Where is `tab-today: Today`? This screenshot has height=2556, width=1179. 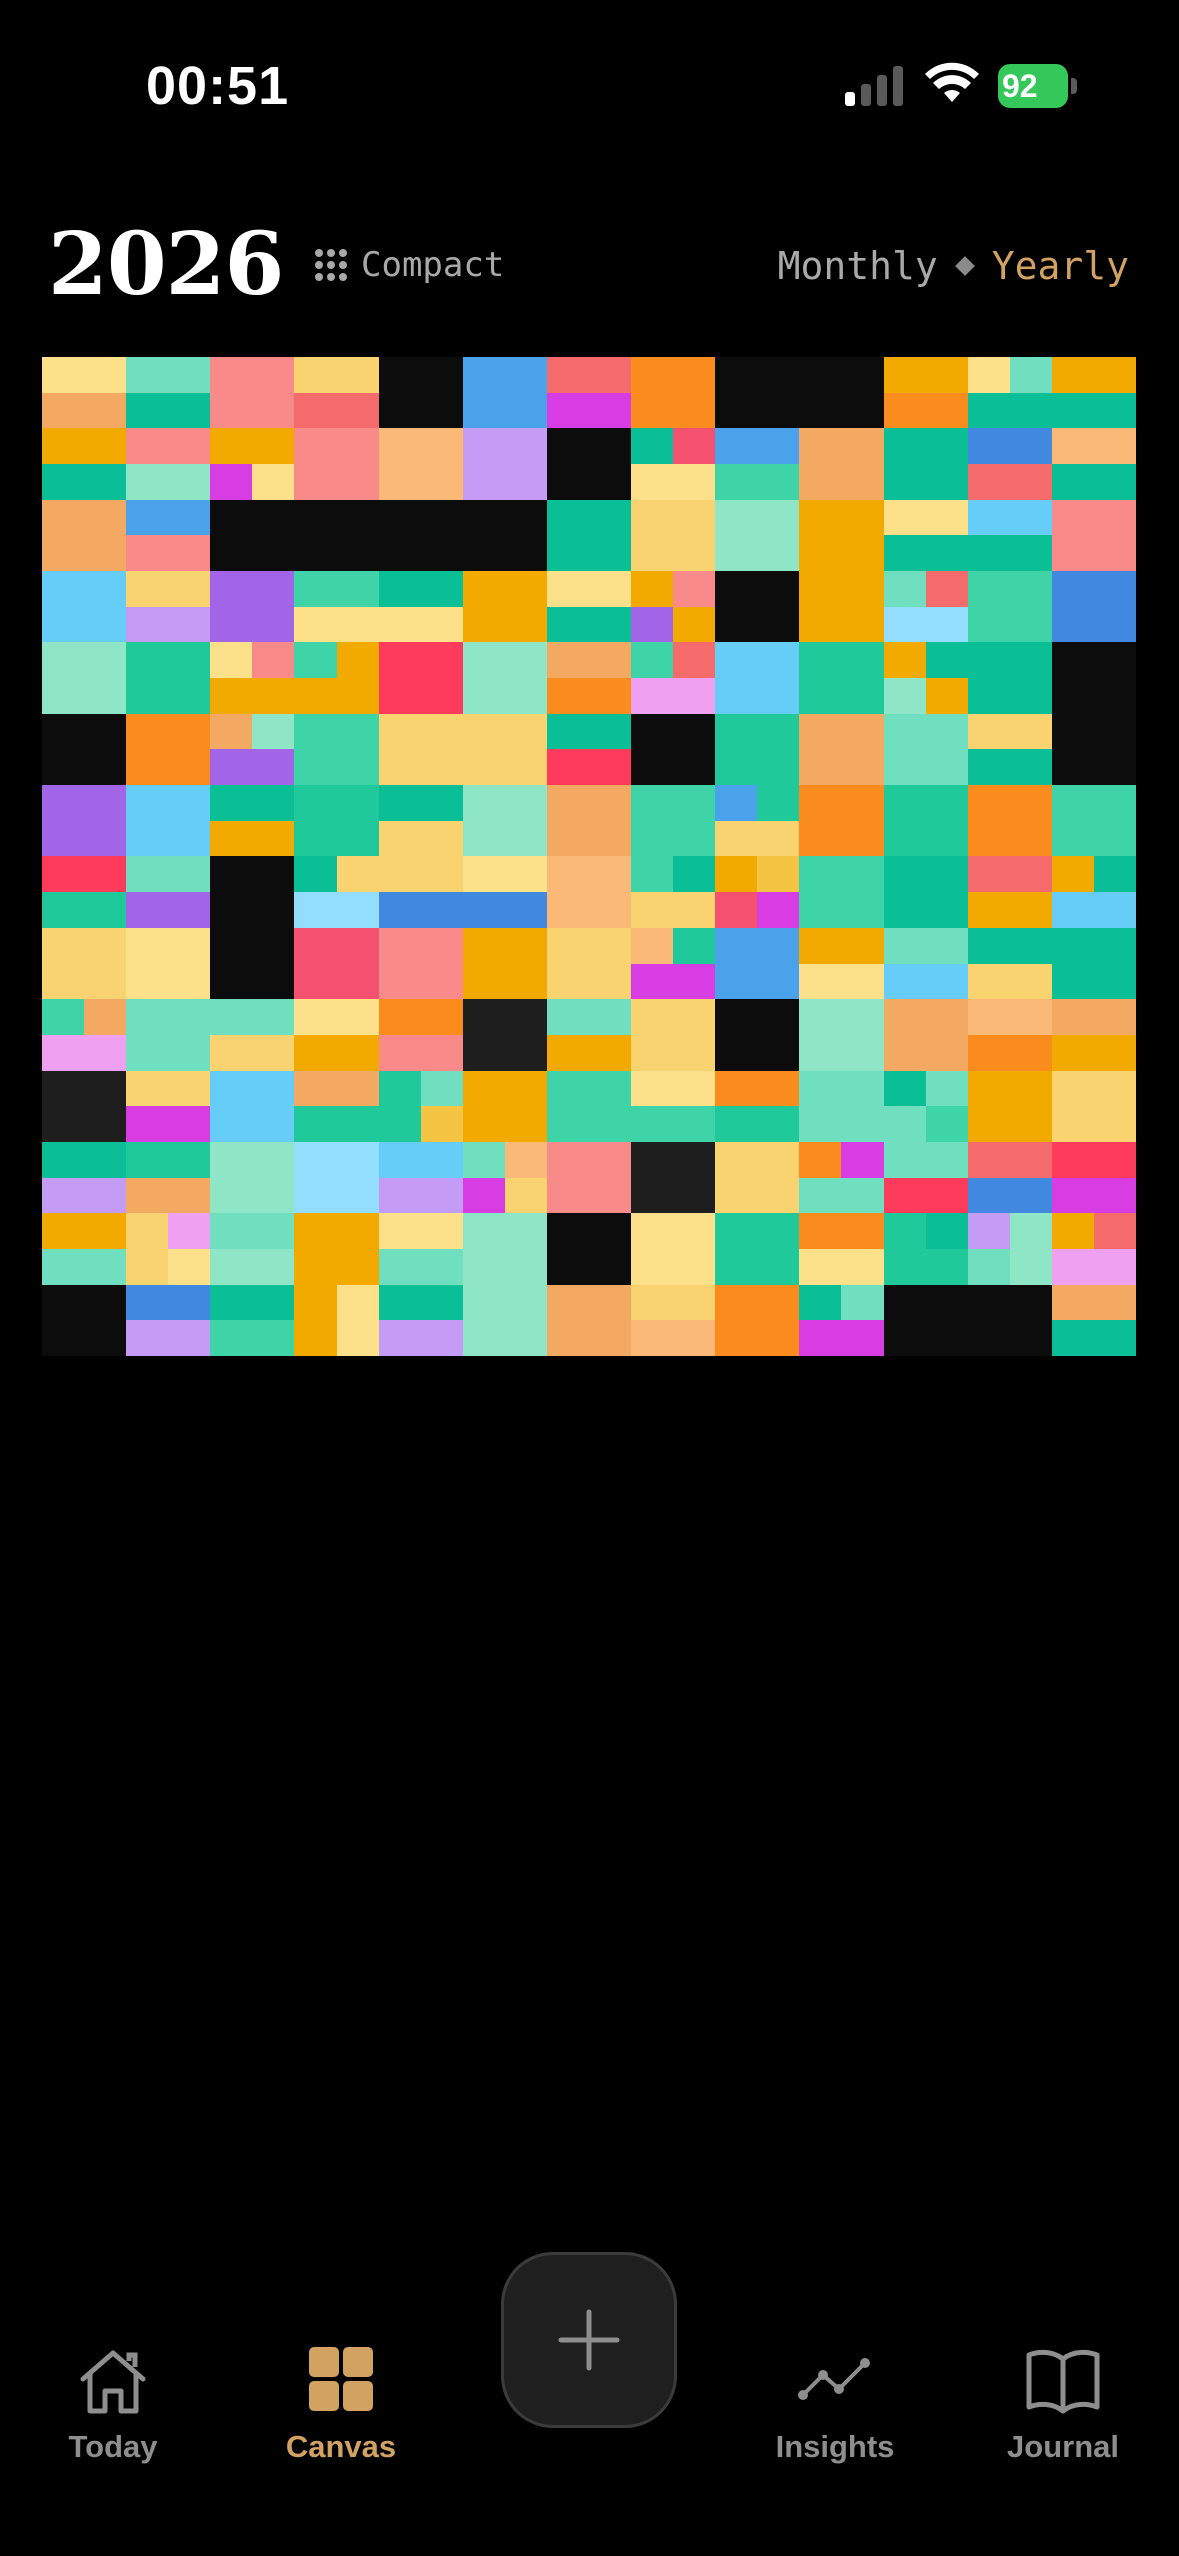 tab-today: Today is located at coordinates (113, 2405).